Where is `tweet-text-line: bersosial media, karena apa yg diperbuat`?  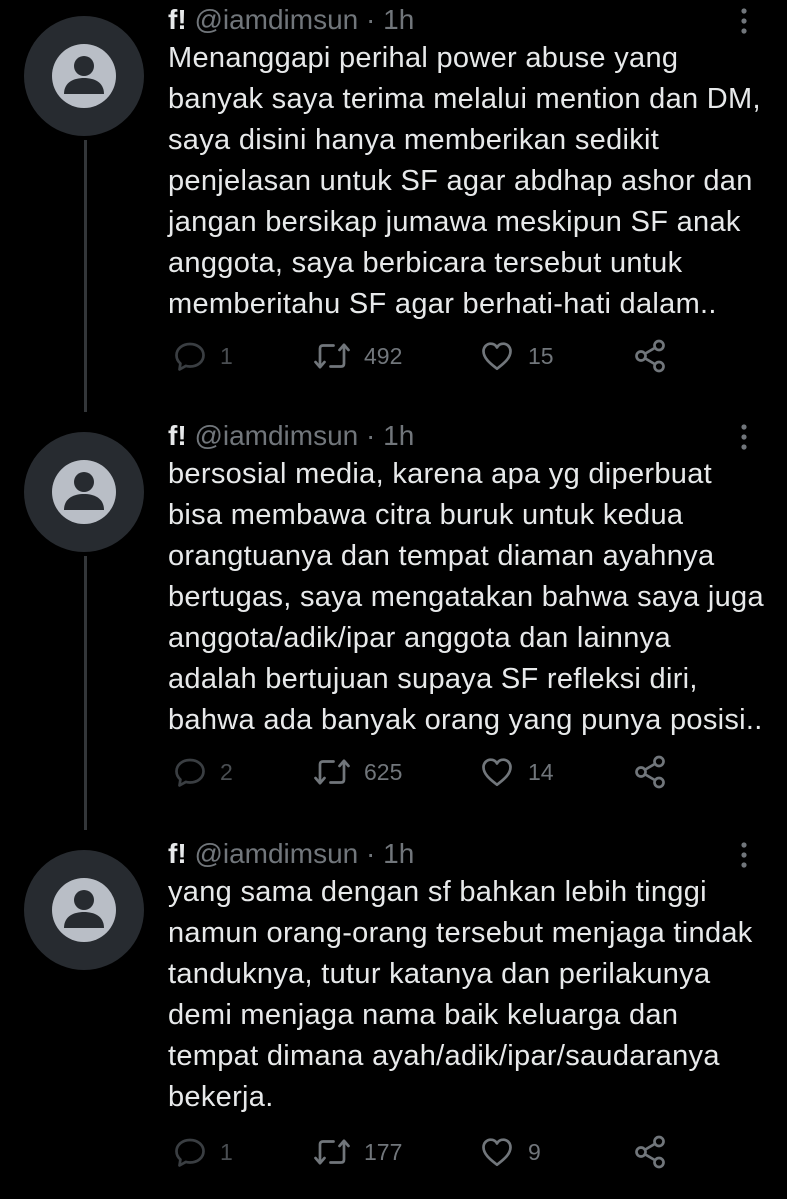 tweet-text-line: bersosial media, karena apa yg diperbuat is located at coordinates (440, 474).